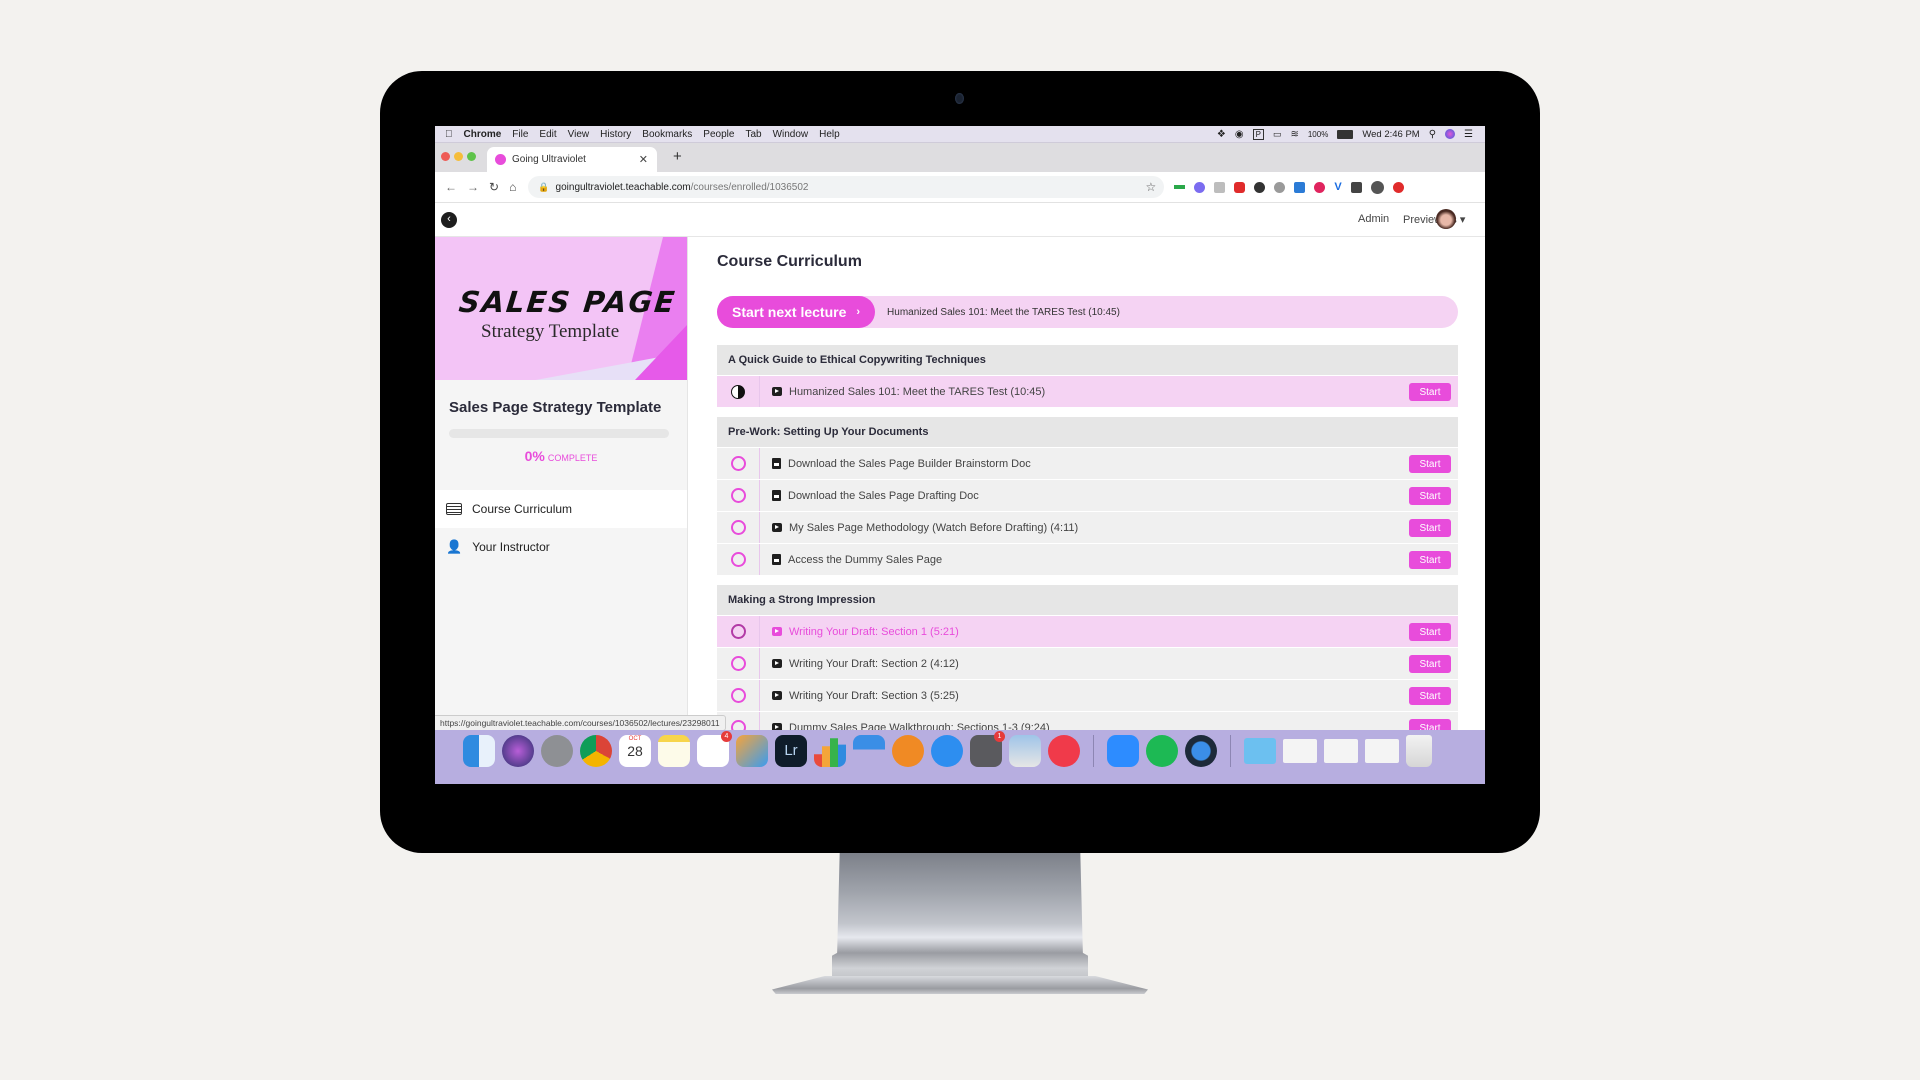 This screenshot has width=1920, height=1080. Describe the element at coordinates (677, 156) in the screenshot. I see `new-tab-button: +` at that location.